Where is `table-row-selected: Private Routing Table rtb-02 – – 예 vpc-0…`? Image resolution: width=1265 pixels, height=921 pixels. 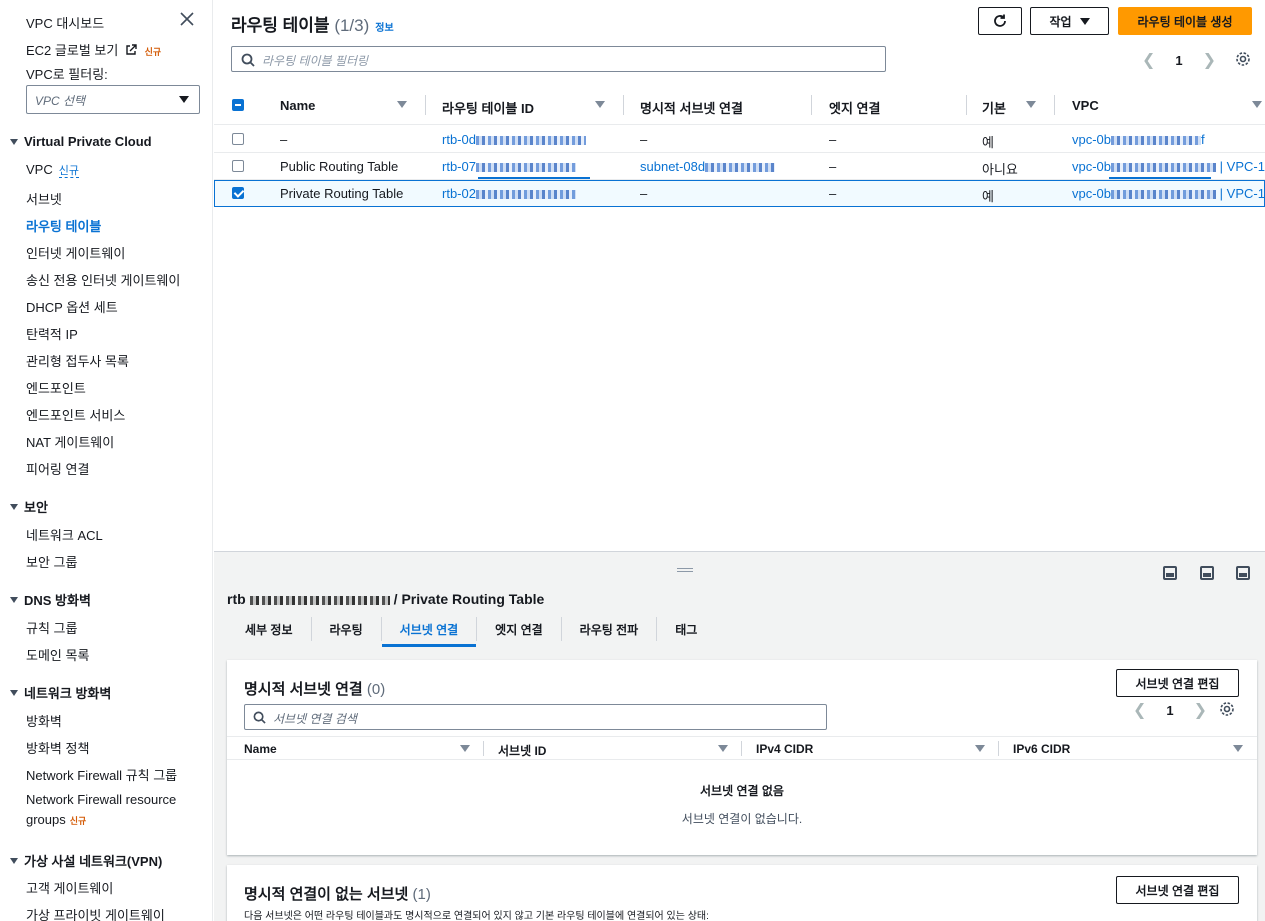 table-row-selected: Private Routing Table rtb-02 – – 예 vpc-0… is located at coordinates (739, 193).